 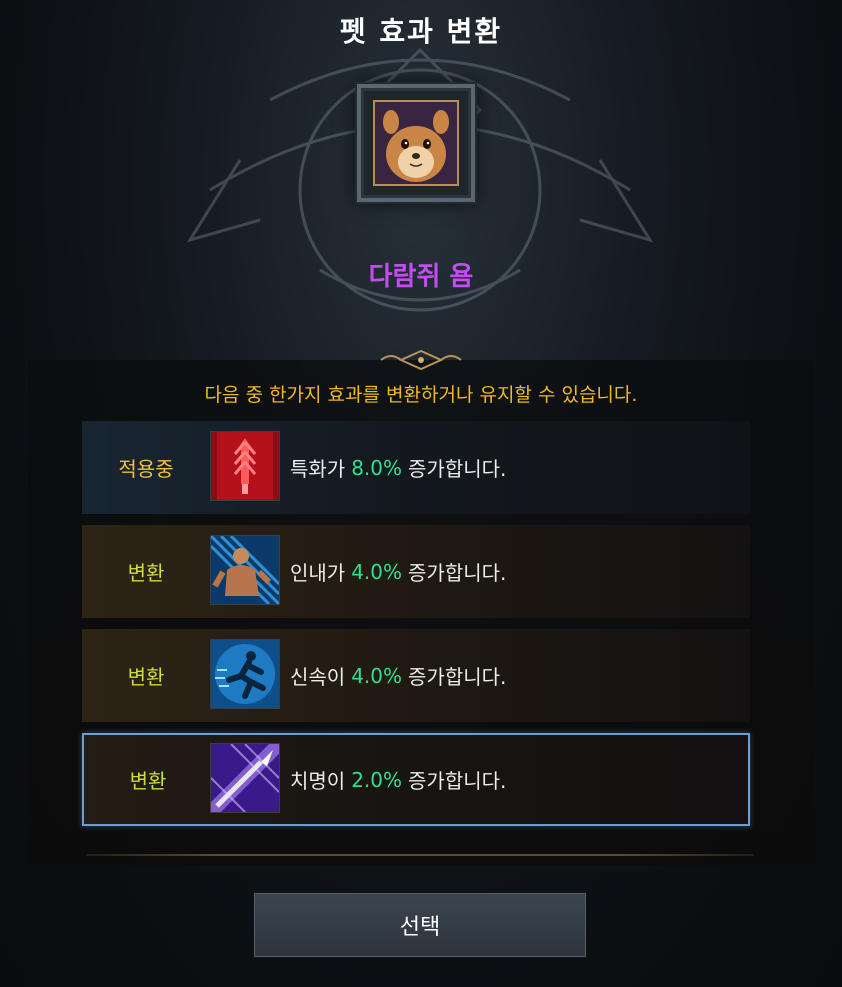 I want to click on effect-text: 치명이 2.0% 증가합니다., so click(x=398, y=779).